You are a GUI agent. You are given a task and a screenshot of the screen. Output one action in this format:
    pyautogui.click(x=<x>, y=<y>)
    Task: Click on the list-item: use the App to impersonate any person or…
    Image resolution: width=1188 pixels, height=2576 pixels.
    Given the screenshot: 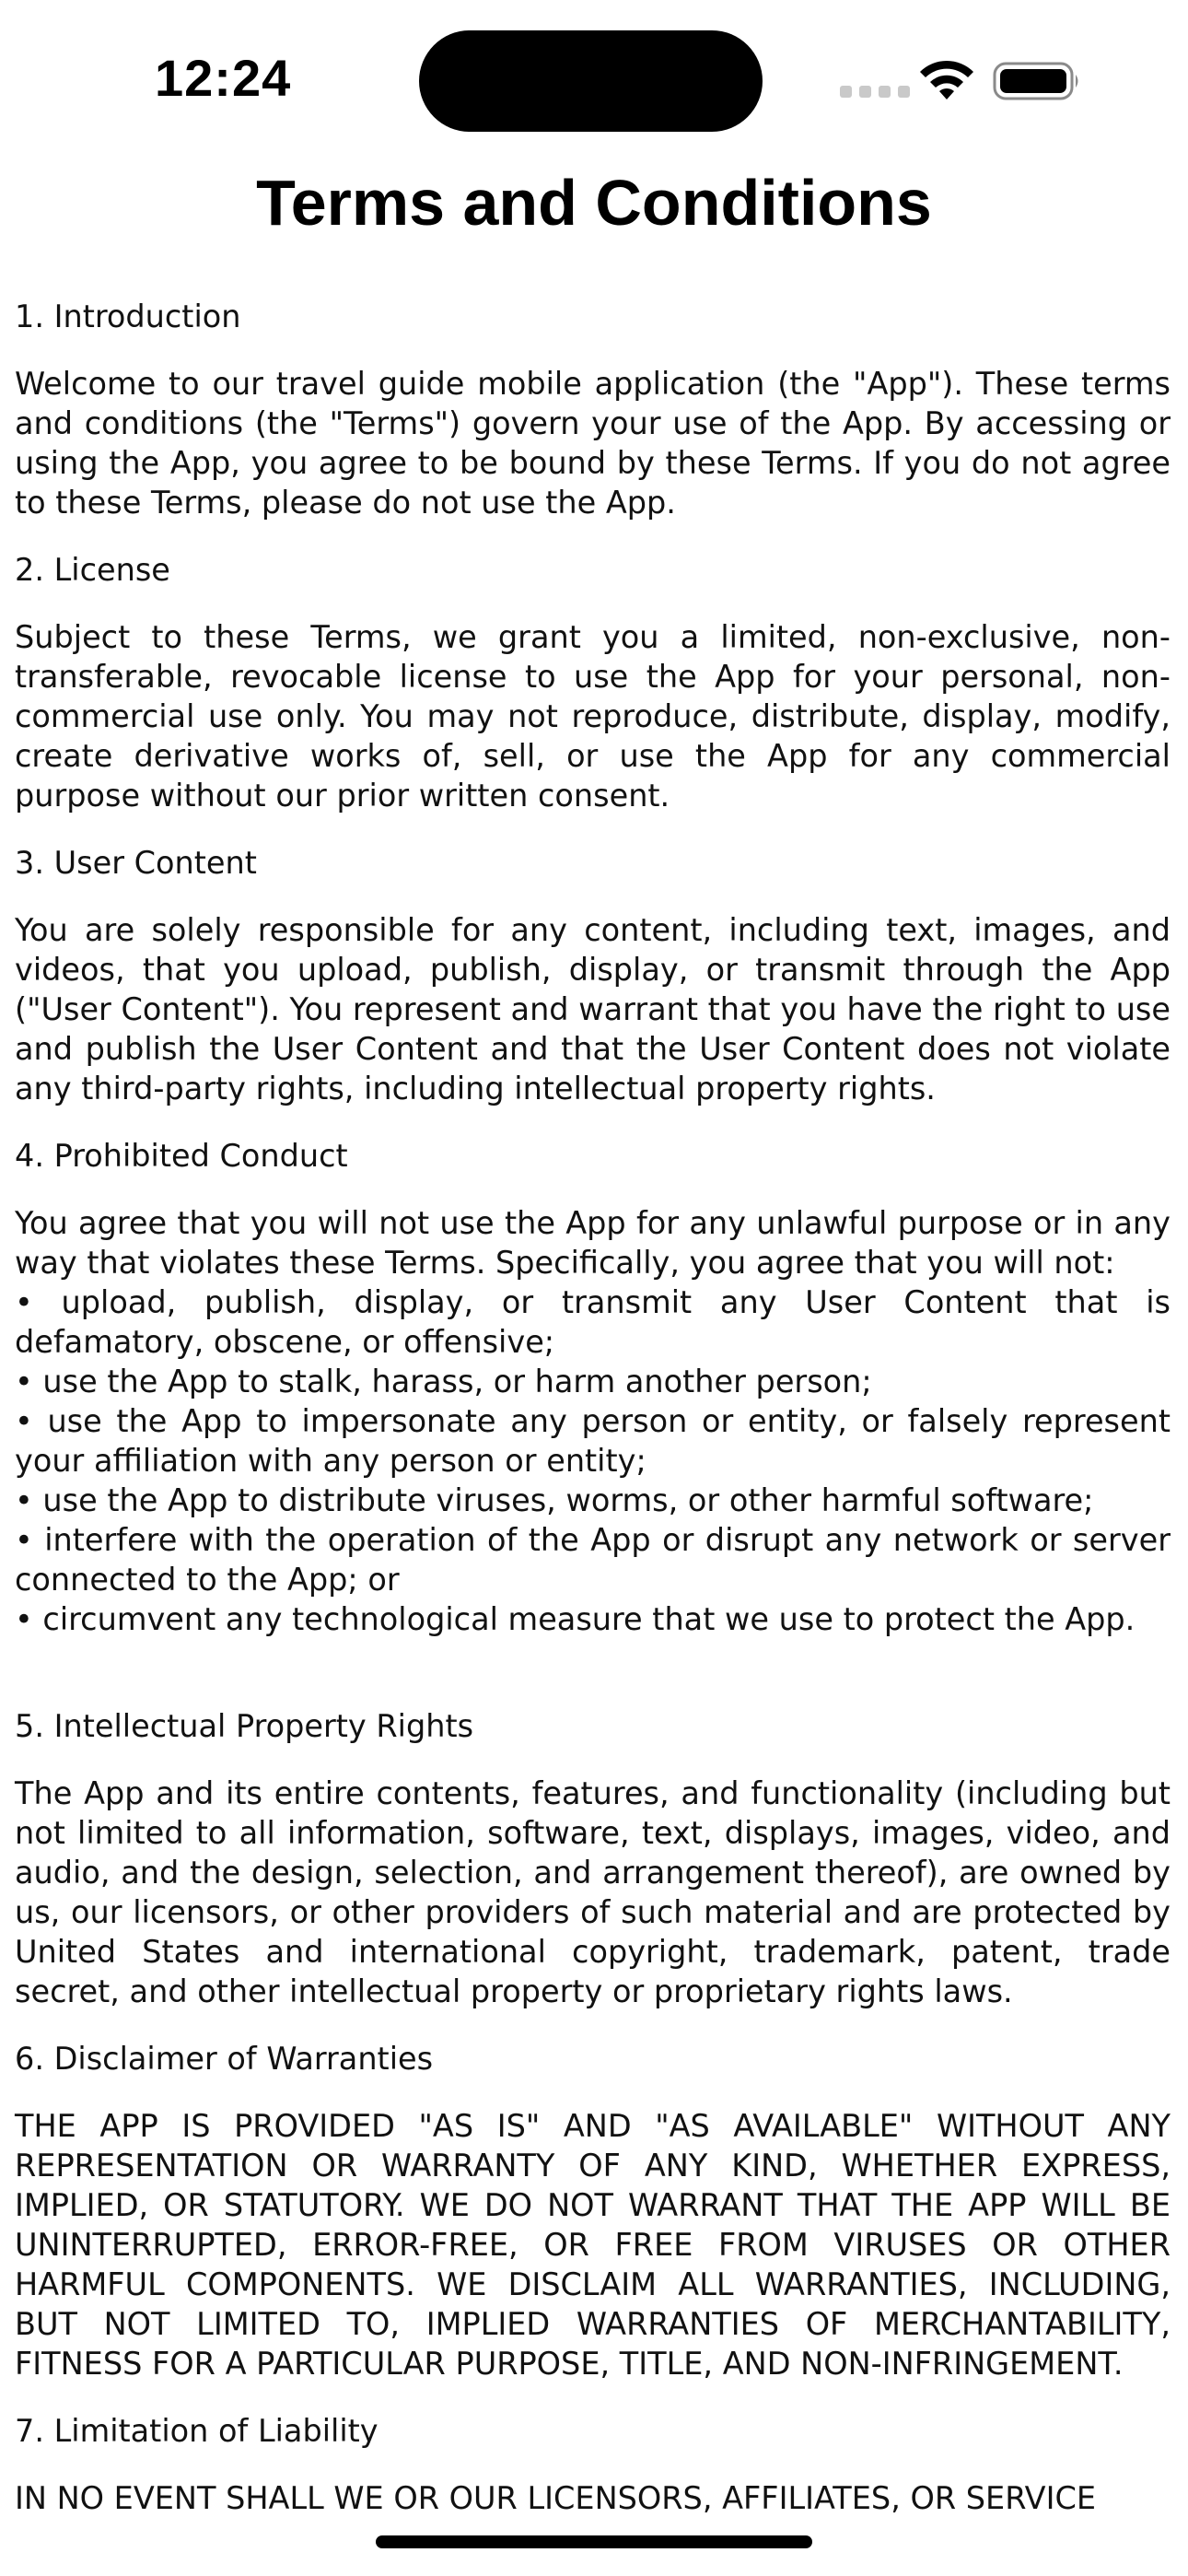 What is the action you would take?
    pyautogui.click(x=593, y=1441)
    